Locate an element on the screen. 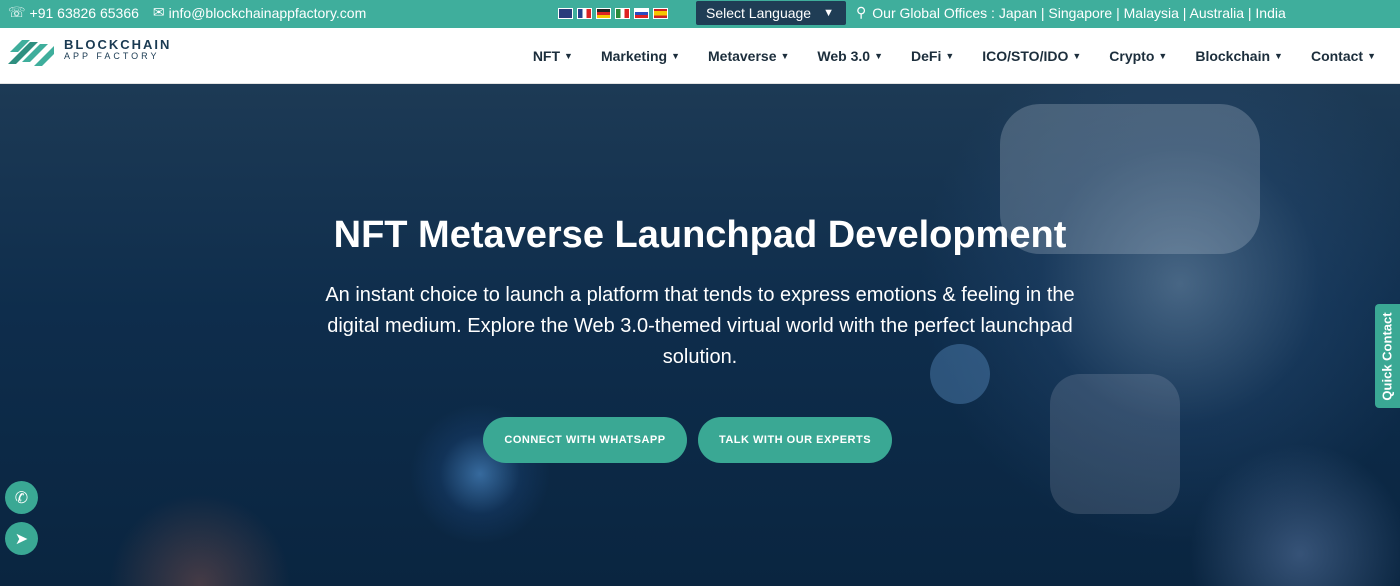  telegram-icon: ➤ is located at coordinates (21, 539).